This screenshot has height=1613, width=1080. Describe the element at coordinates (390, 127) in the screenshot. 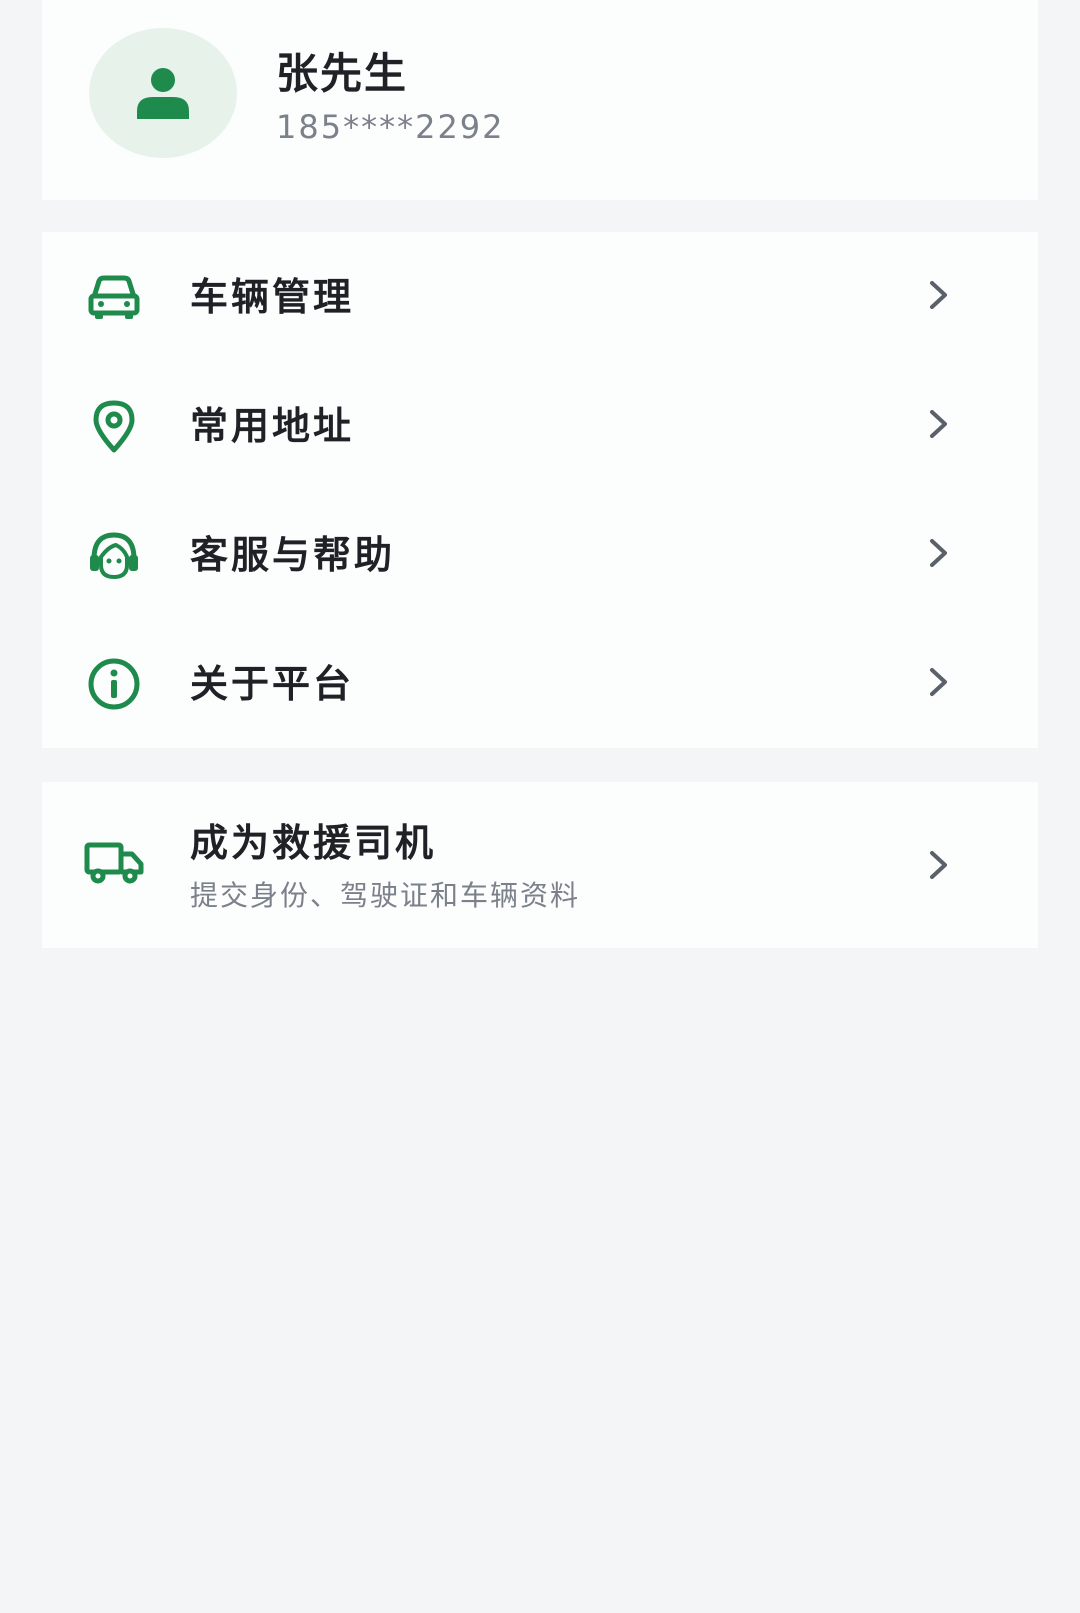

I see `user-phone: 185****2292` at that location.